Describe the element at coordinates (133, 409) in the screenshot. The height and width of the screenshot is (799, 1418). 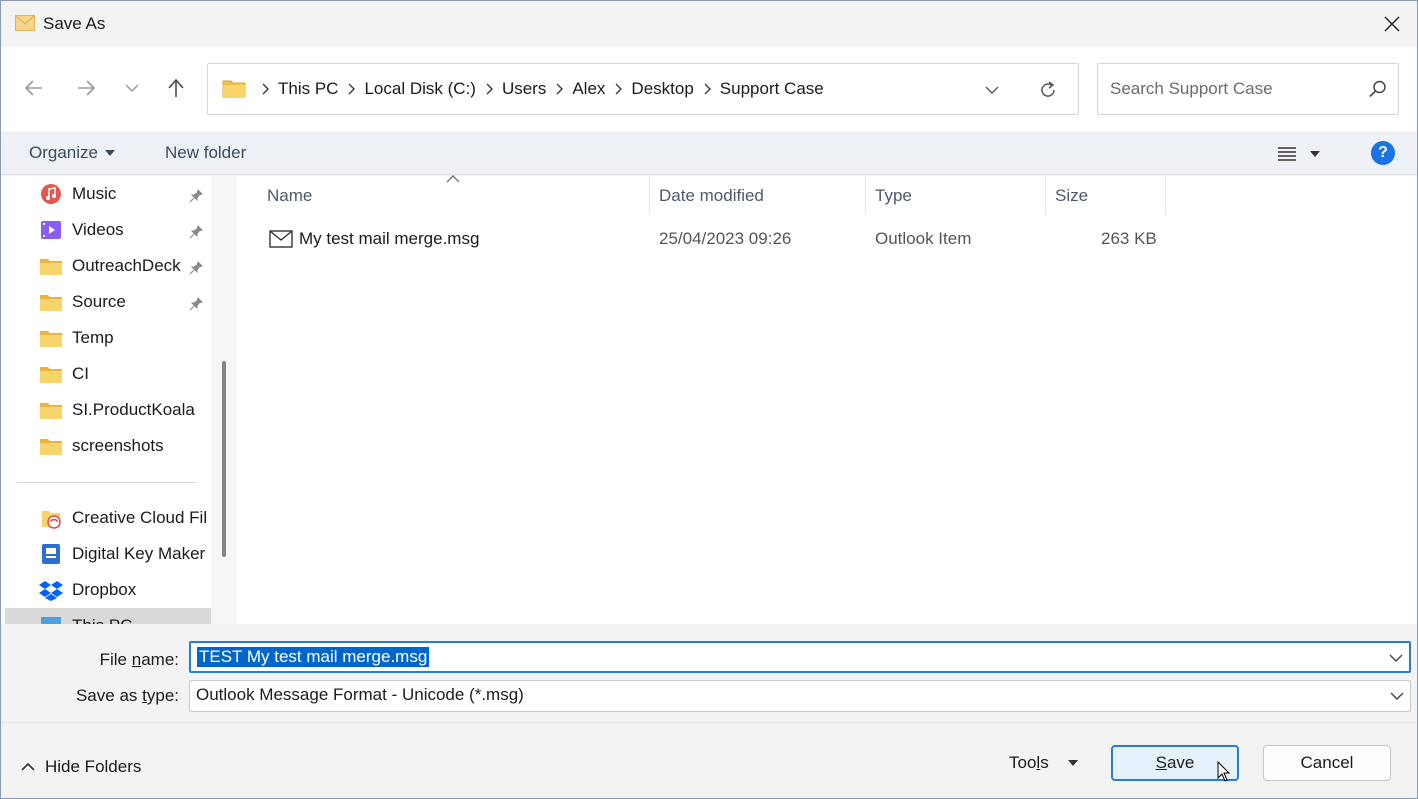
I see `sidebar-item-label: SI.ProductKoala` at that location.